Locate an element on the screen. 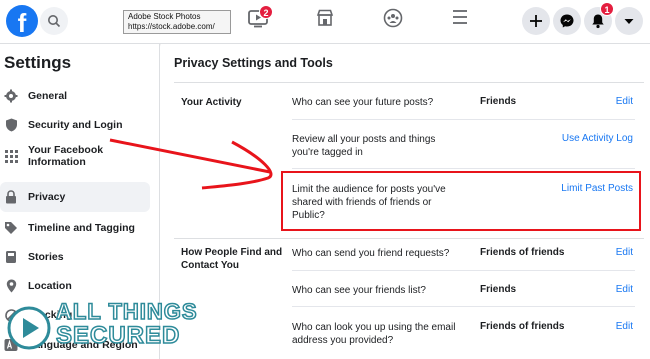  play-shield-icon is located at coordinates (29, 328).